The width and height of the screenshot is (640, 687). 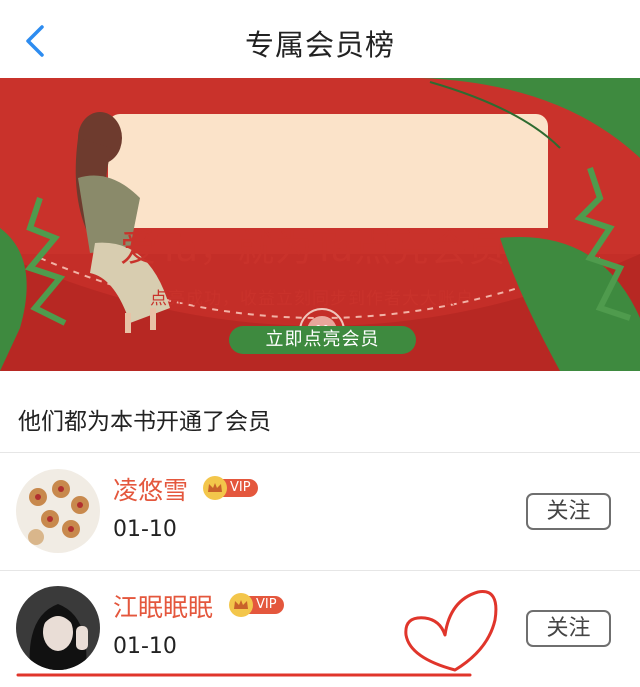 I want to click on banner-subtitle: 点亮成功，收益立刻同步到作者大大账户, so click(x=312, y=299).